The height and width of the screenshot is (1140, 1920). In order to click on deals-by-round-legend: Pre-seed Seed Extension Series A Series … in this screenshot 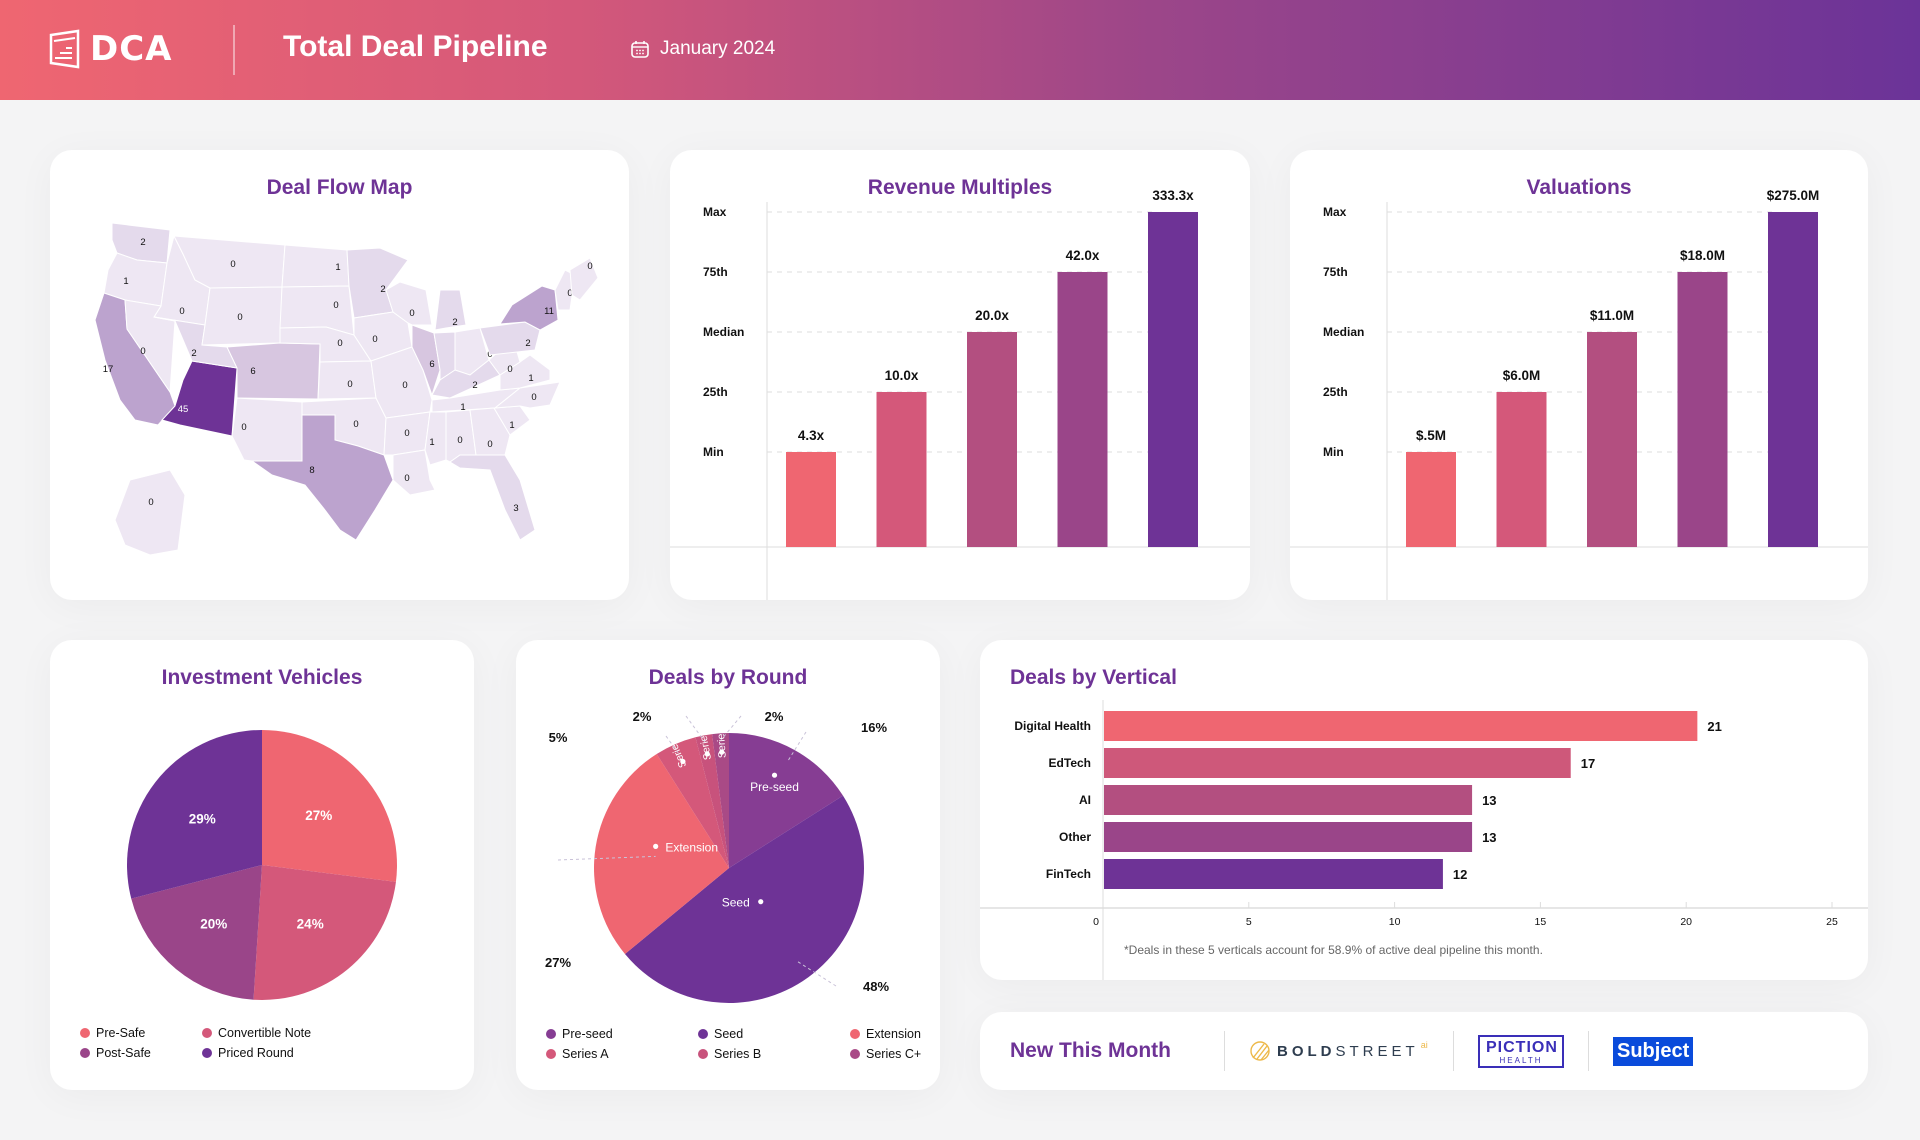, I will do `click(753, 1044)`.